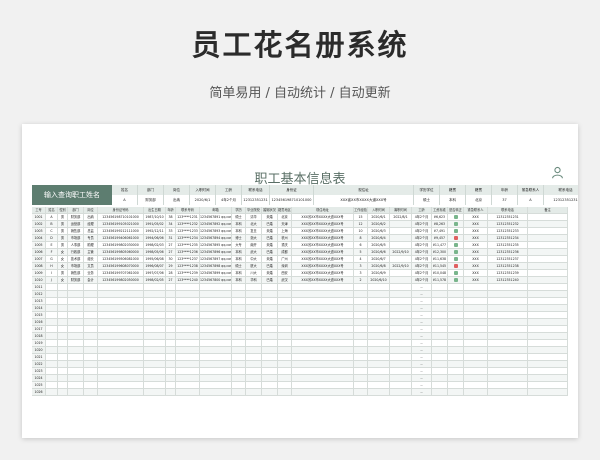 The width and height of the screenshot is (600, 460). Describe the element at coordinates (171, 217) in the screenshot. I see `table-cell: 38` at that location.